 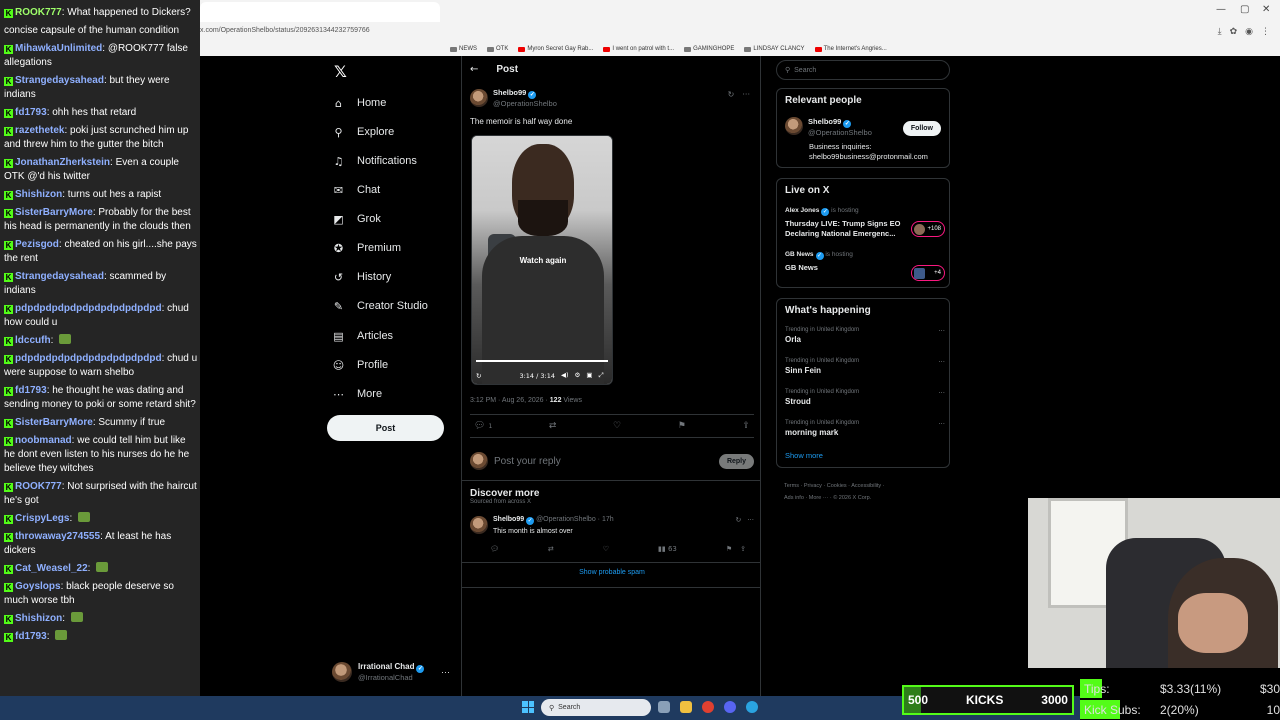 What do you see at coordinates (664, 707) in the screenshot?
I see `task-view-icon` at bounding box center [664, 707].